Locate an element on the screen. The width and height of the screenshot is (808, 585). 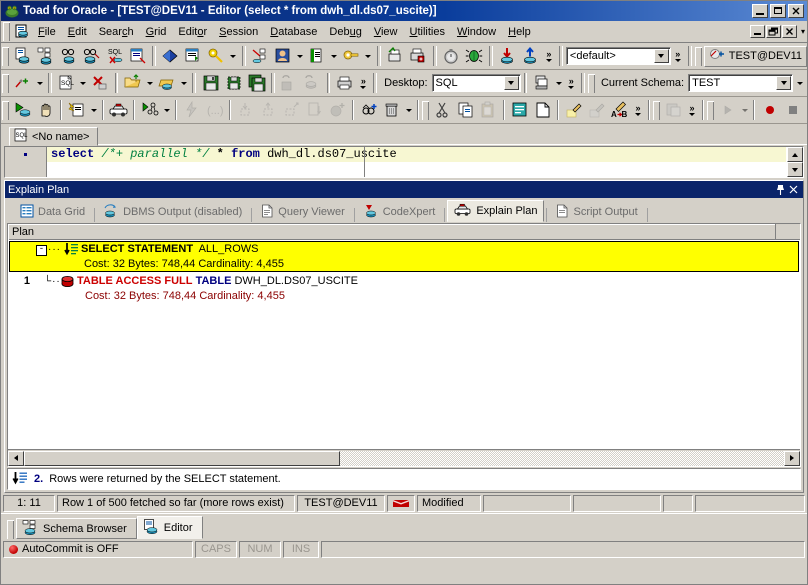
sql-modeler-icon: SQL is located at coordinates (114, 56).